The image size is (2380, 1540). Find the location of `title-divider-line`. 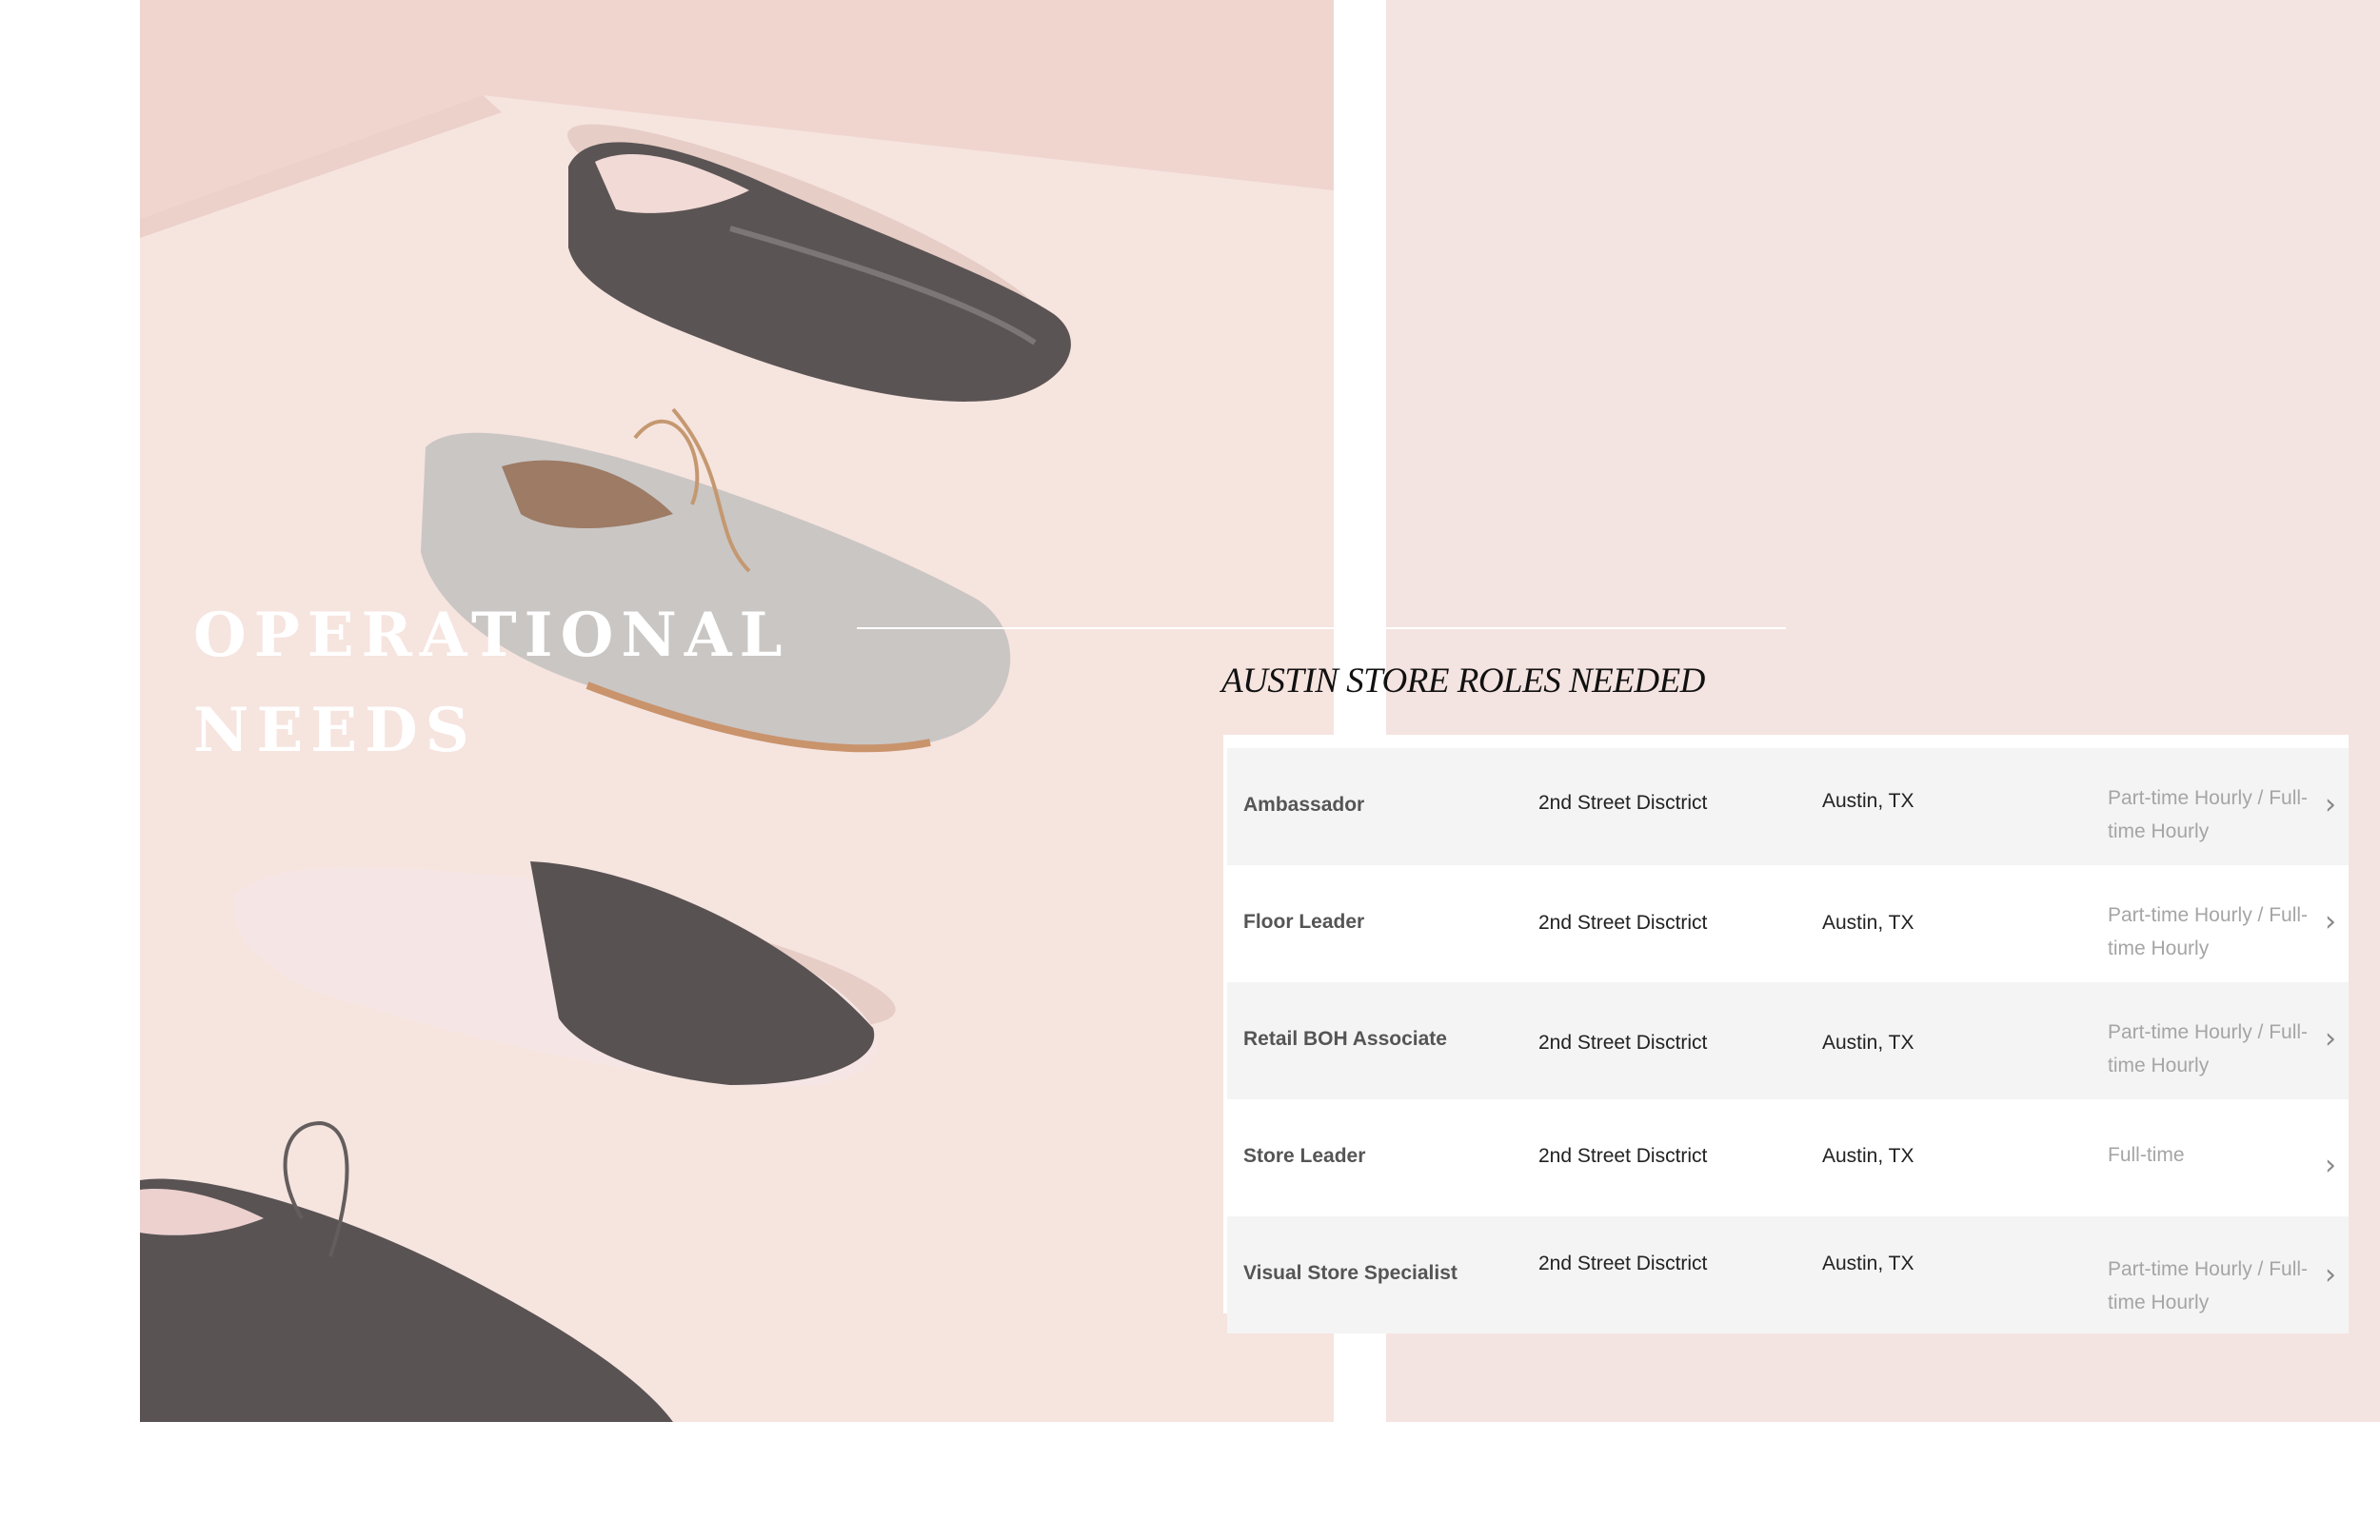

title-divider-line is located at coordinates (1321, 628).